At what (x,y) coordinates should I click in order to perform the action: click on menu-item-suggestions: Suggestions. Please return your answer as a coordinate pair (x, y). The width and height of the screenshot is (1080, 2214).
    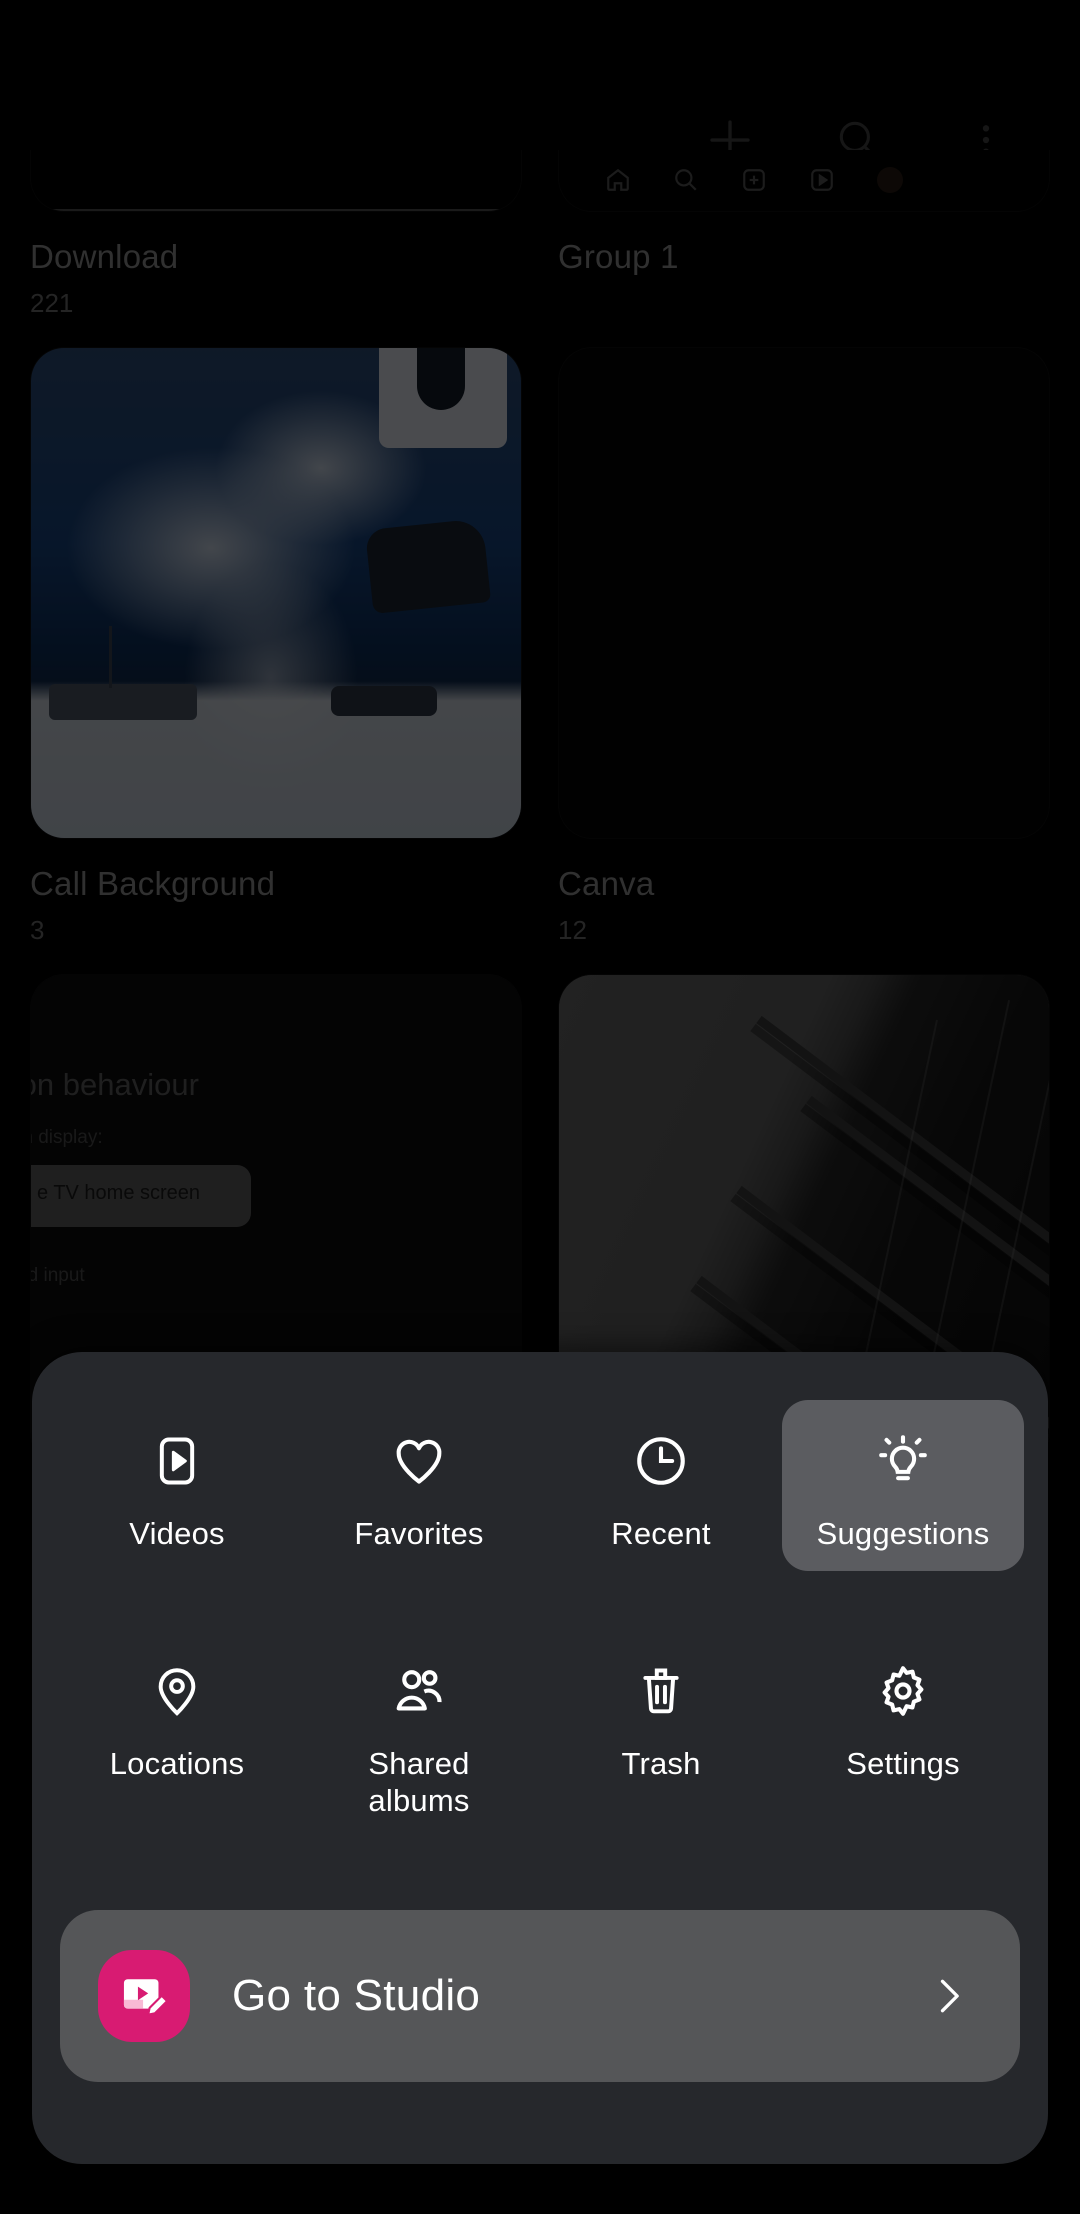
    Looking at the image, I should click on (903, 1485).